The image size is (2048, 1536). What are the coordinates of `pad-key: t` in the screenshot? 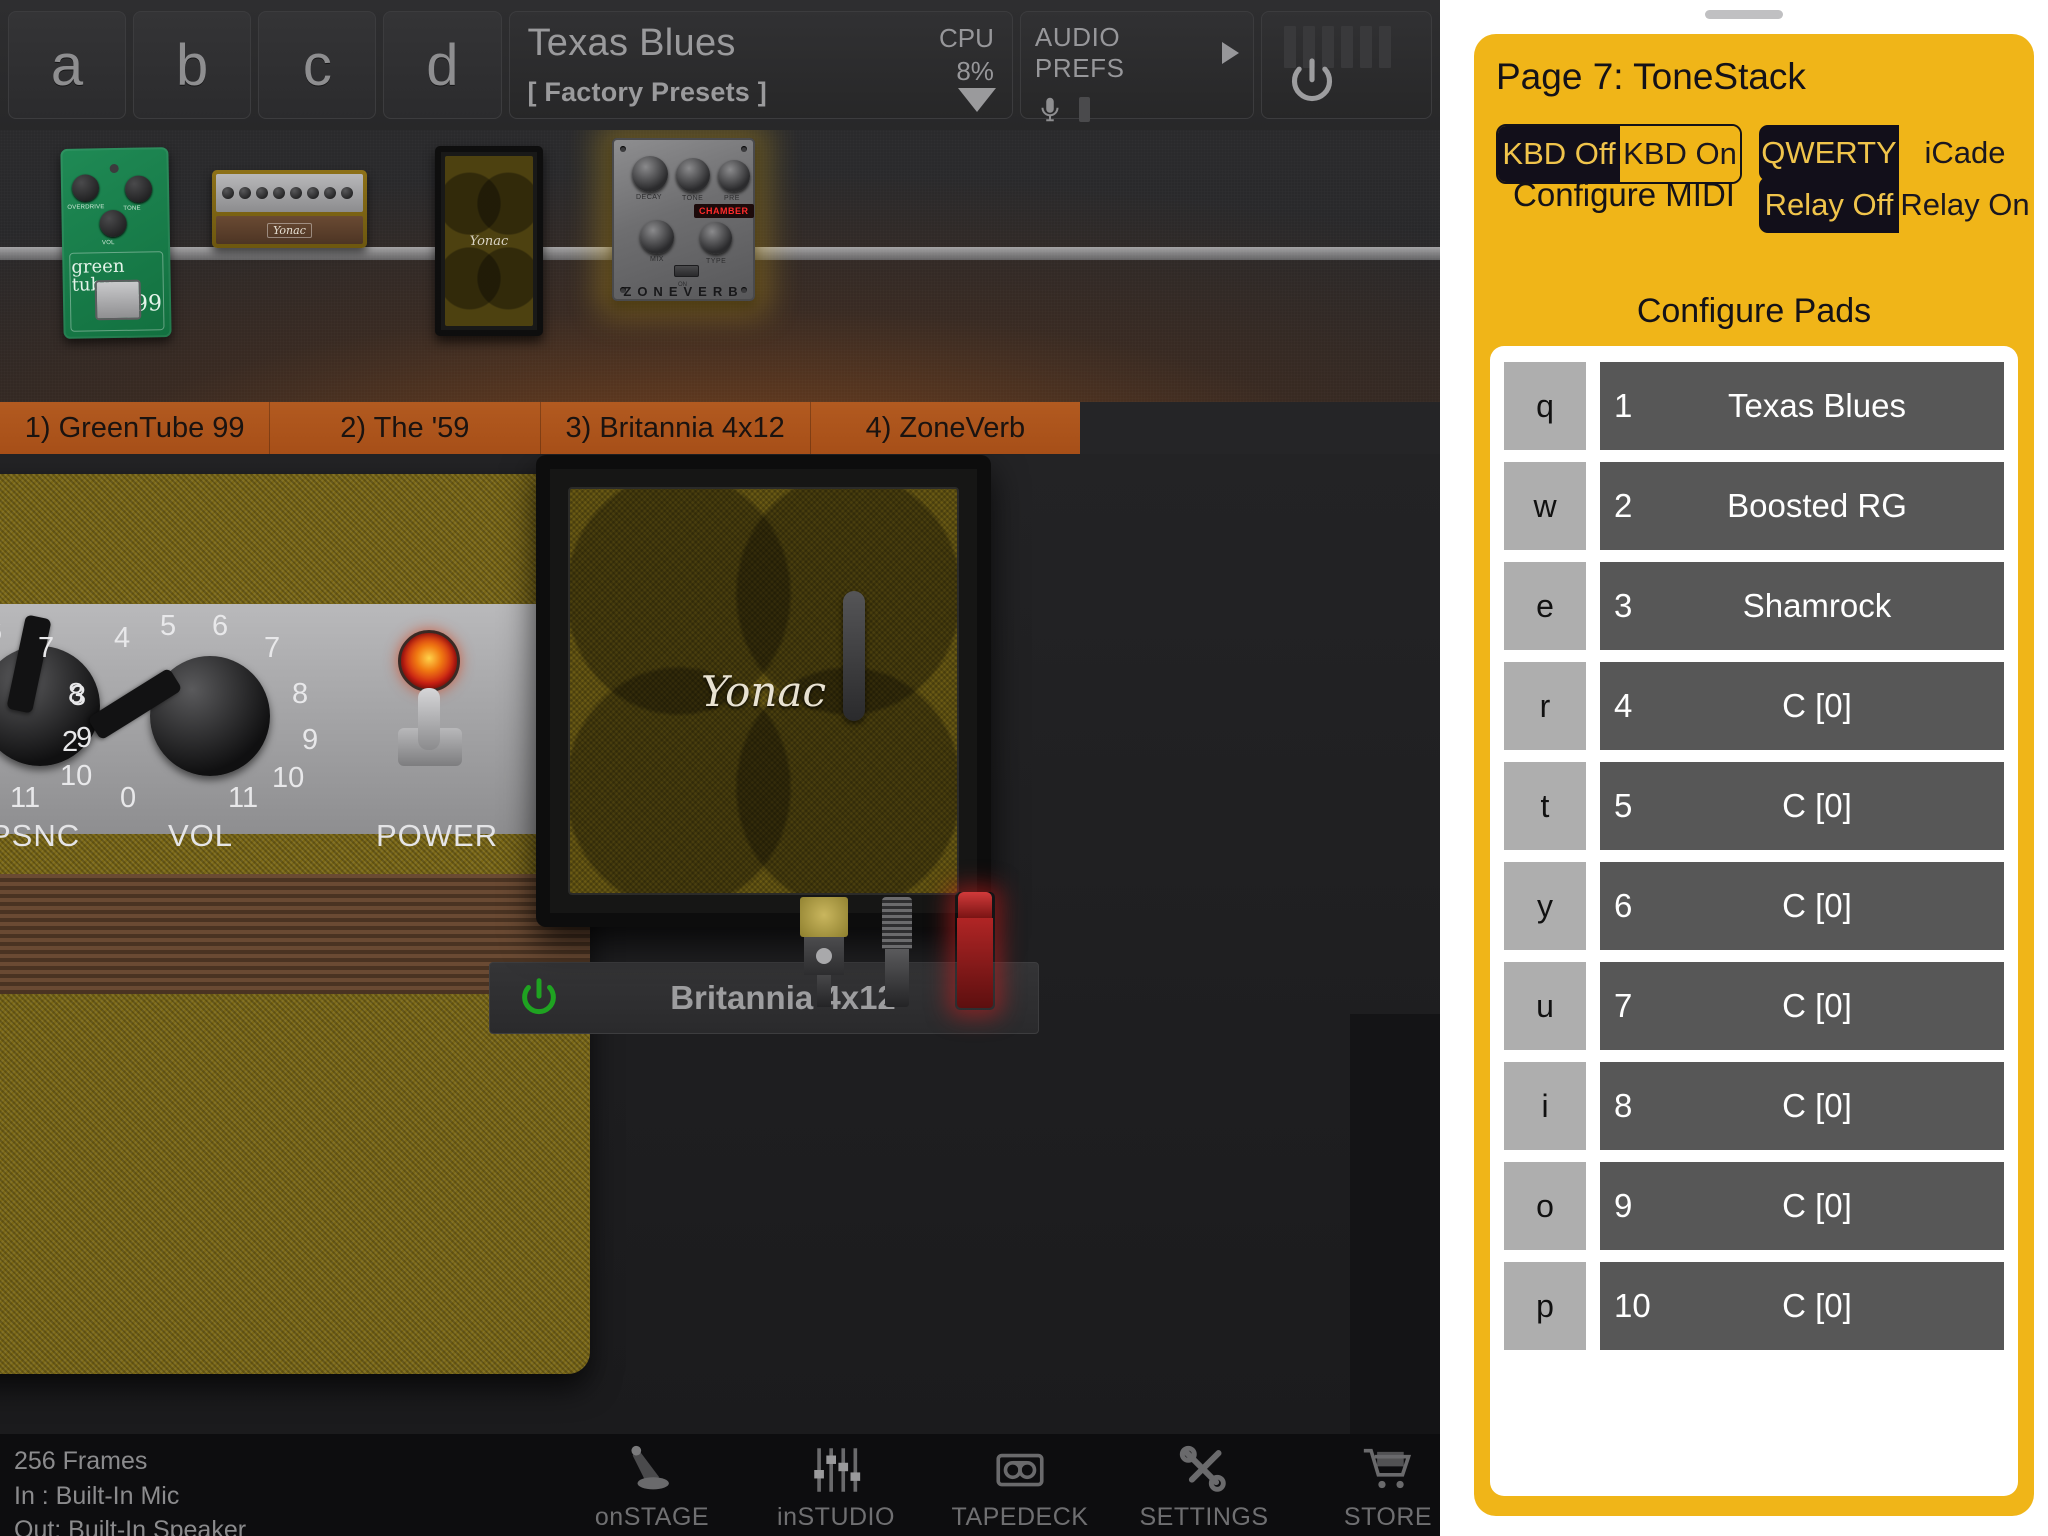 It's located at (1545, 806).